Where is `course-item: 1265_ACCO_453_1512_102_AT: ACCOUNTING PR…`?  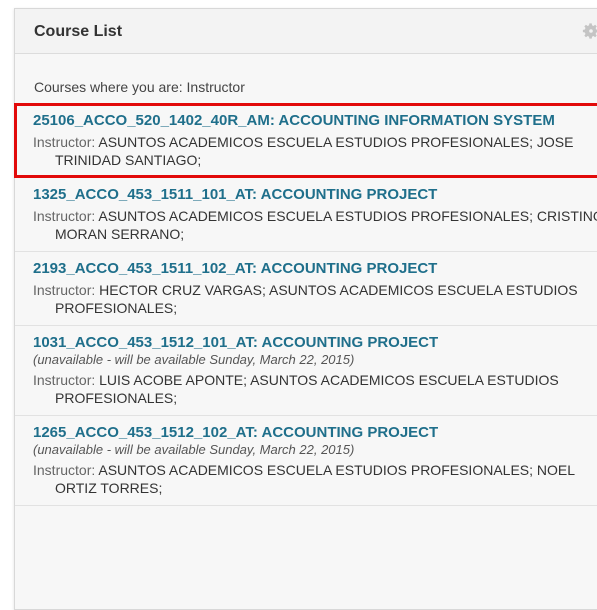 course-item: 1265_ACCO_453_1512_102_AT: ACCOUNTING PR… is located at coordinates (306, 461).